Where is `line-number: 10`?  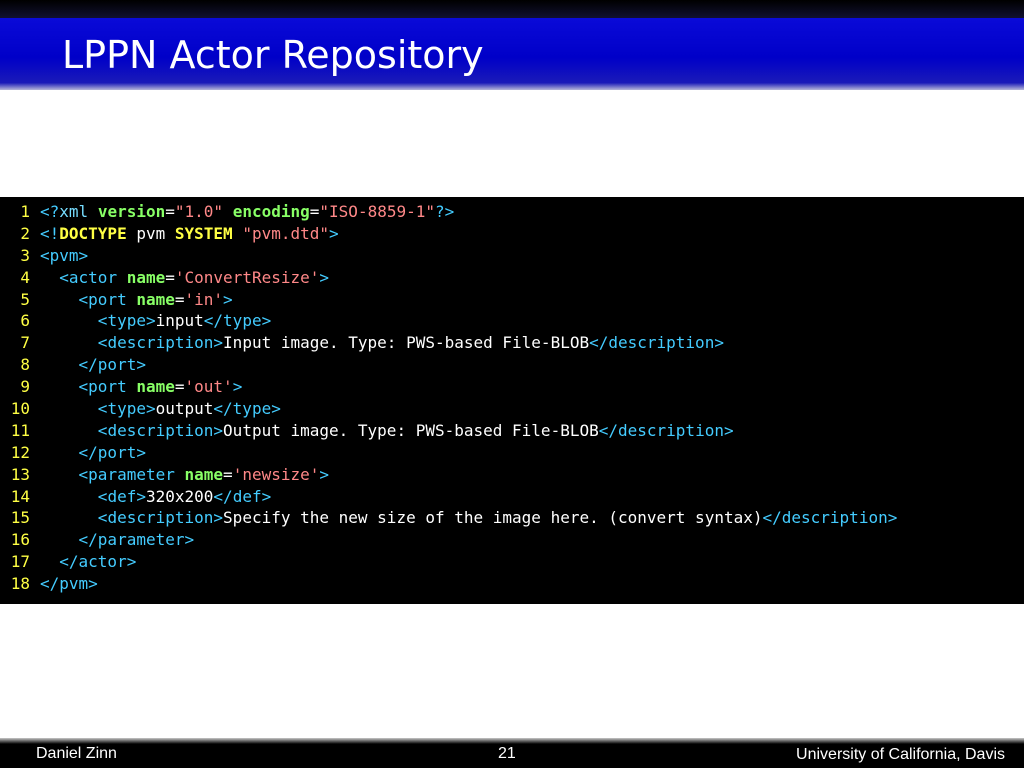
line-number: 10 is located at coordinates (20, 409).